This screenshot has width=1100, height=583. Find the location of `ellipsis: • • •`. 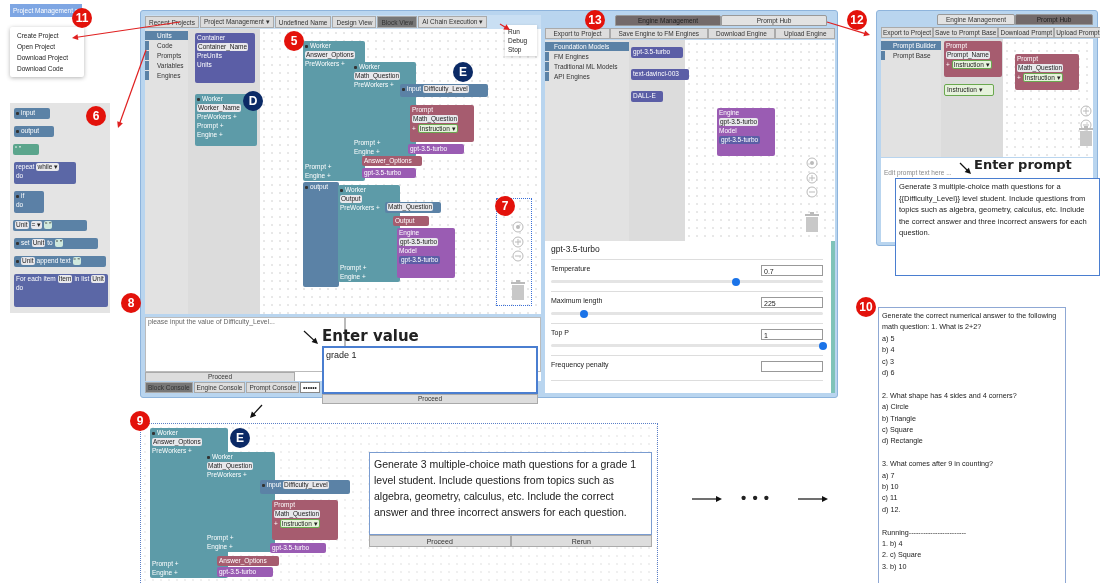

ellipsis: • • • is located at coordinates (756, 497).